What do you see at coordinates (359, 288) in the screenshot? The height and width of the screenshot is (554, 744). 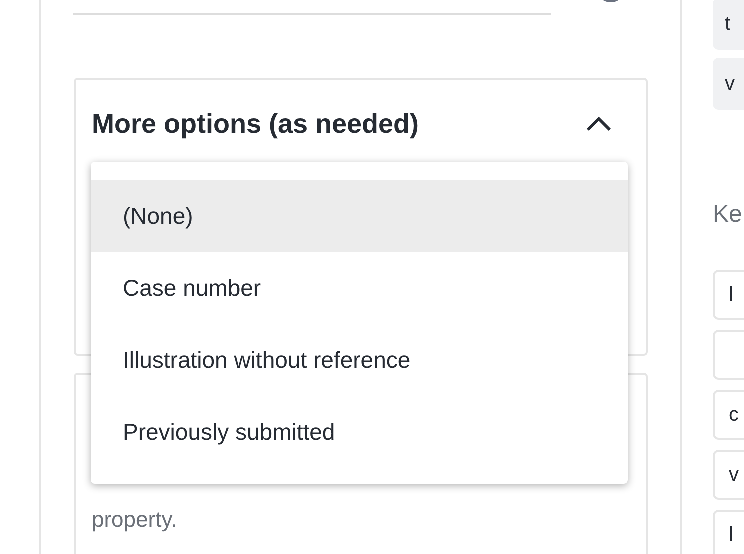 I see `dropdown-option: Case number` at bounding box center [359, 288].